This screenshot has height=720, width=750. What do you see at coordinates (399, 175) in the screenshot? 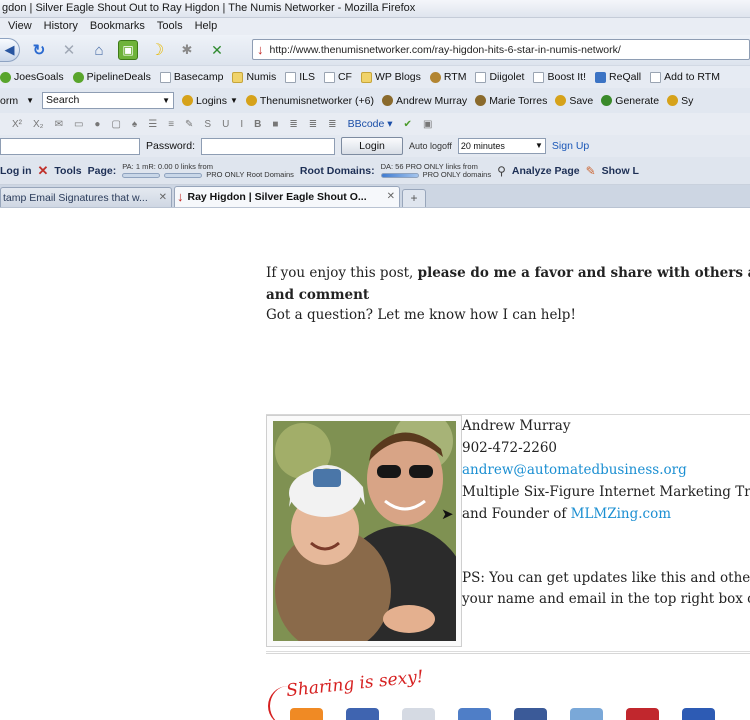
I see `da-bar` at bounding box center [399, 175].